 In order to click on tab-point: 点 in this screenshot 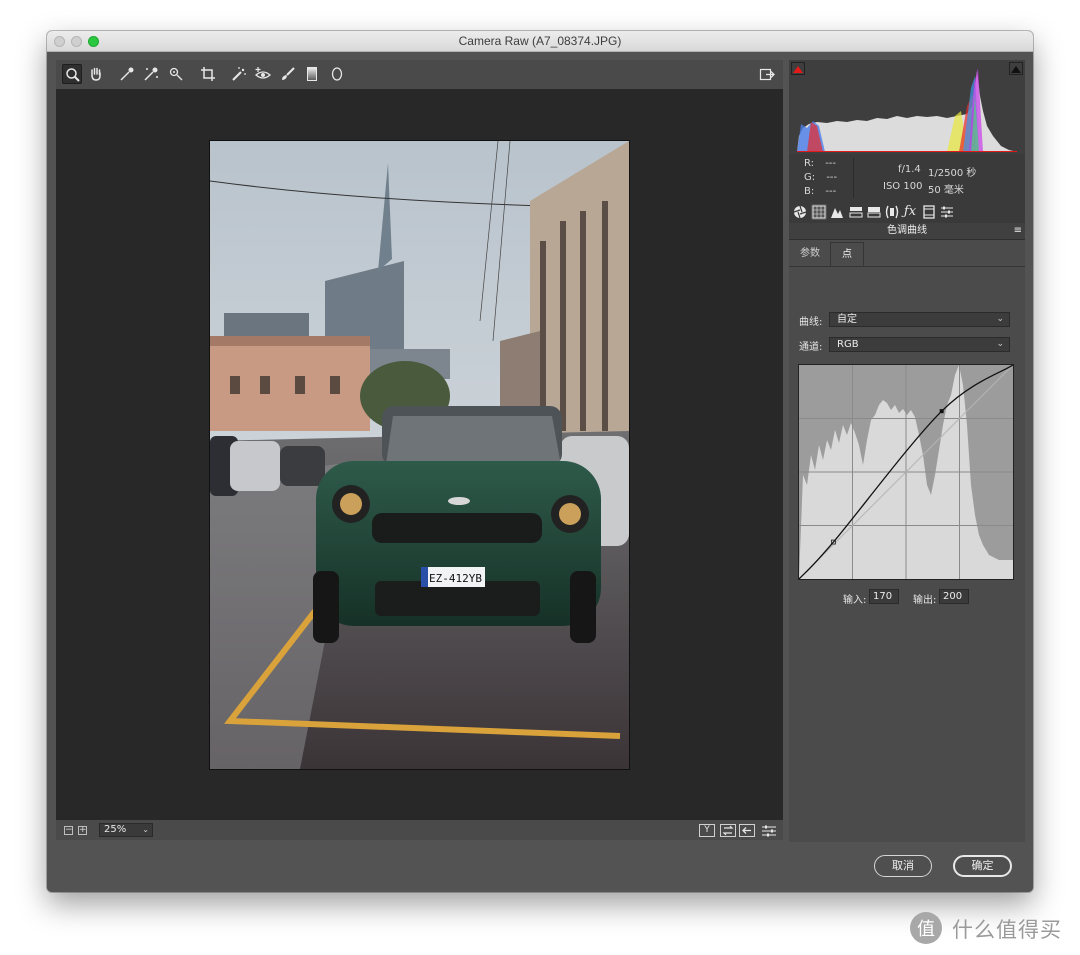, I will do `click(847, 254)`.